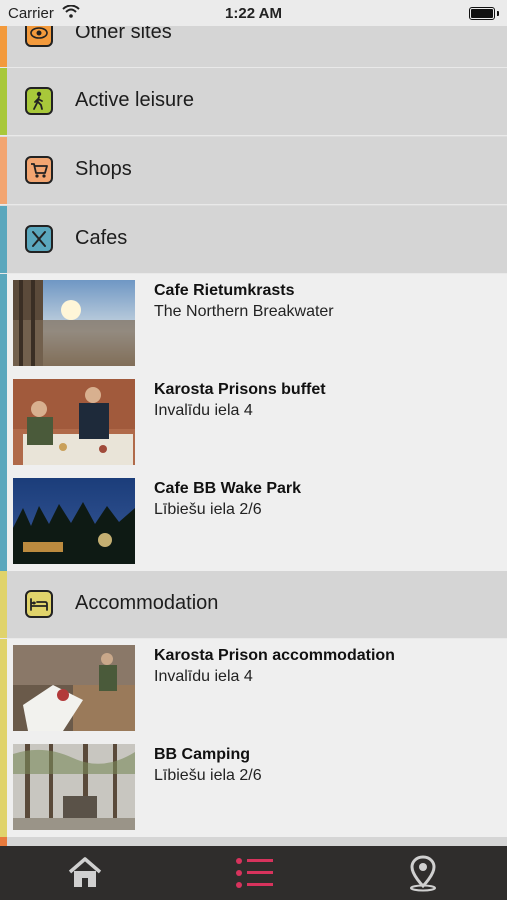 This screenshot has width=507, height=900. I want to click on place-name: Karosta Prisons buffet, so click(240, 389).